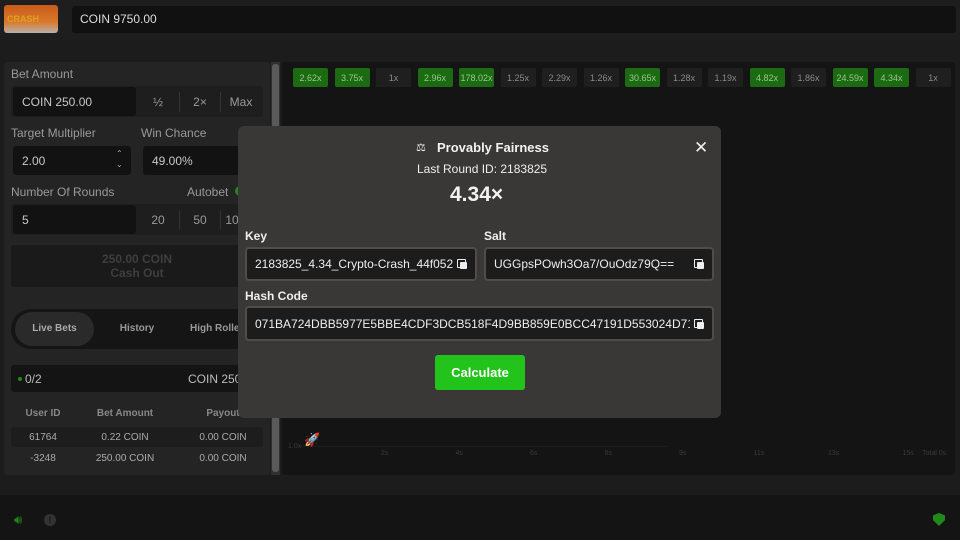 The image size is (960, 540). Describe the element at coordinates (312, 439) in the screenshot. I see `rocket-icon: 🚀` at that location.